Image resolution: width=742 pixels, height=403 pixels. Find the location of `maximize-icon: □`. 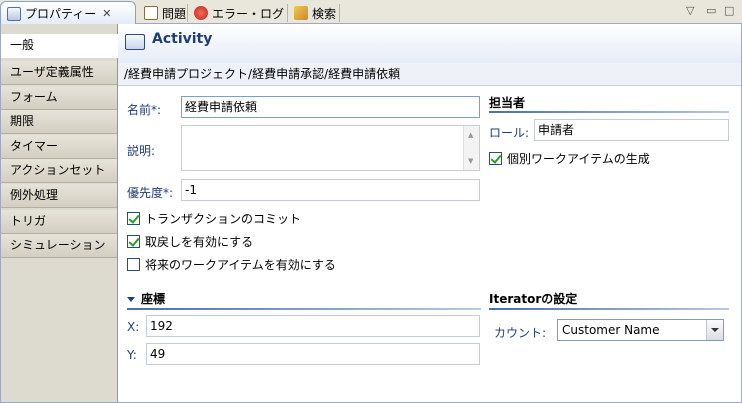

maximize-icon: □ is located at coordinates (729, 10).